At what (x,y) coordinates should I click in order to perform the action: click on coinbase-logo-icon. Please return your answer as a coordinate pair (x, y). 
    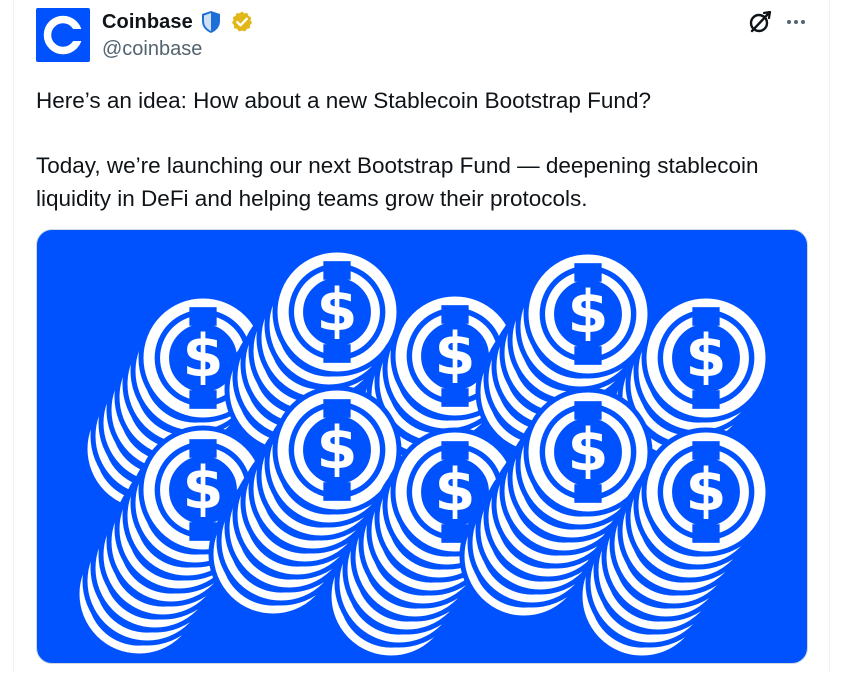
    Looking at the image, I should click on (64, 35).